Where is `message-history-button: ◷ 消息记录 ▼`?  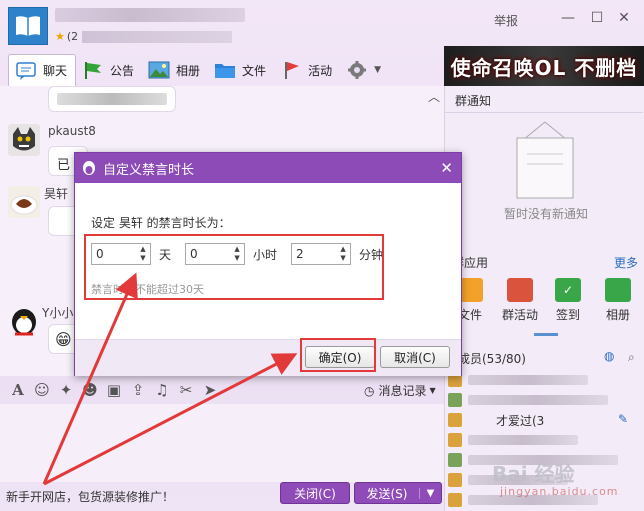 message-history-button: ◷ 消息记录 ▼ is located at coordinates (400, 390).